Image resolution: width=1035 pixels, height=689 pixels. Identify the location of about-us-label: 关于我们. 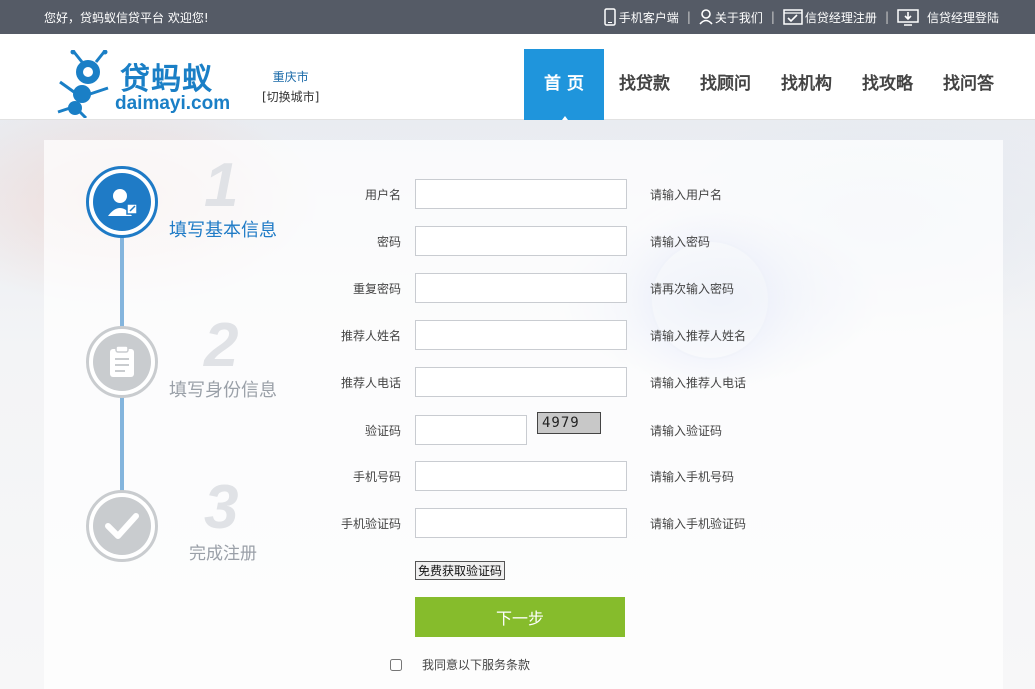
(738, 17).